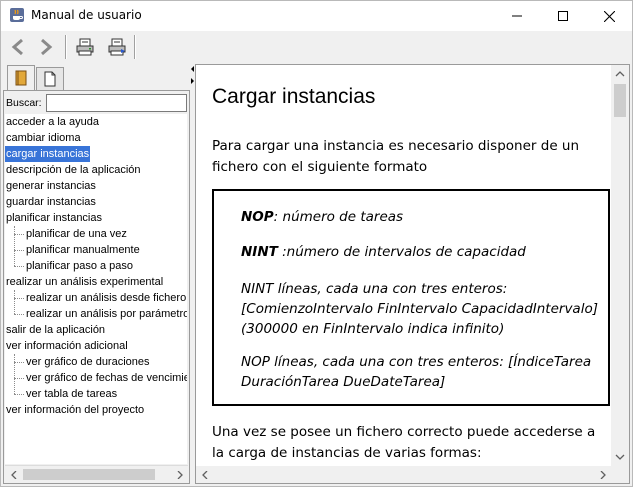  I want to click on tree-subitem: ver gráfico de duraciones, so click(88, 362).